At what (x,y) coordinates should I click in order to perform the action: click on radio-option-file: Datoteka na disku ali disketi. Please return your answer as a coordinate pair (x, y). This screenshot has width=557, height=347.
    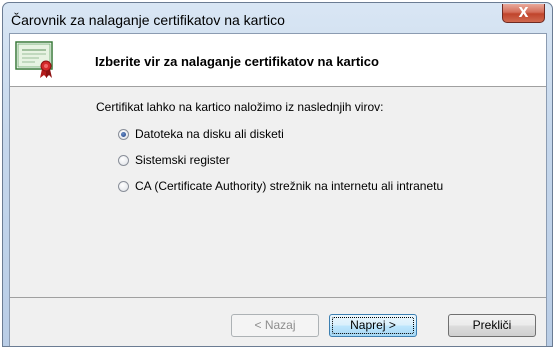
    Looking at the image, I should click on (201, 134).